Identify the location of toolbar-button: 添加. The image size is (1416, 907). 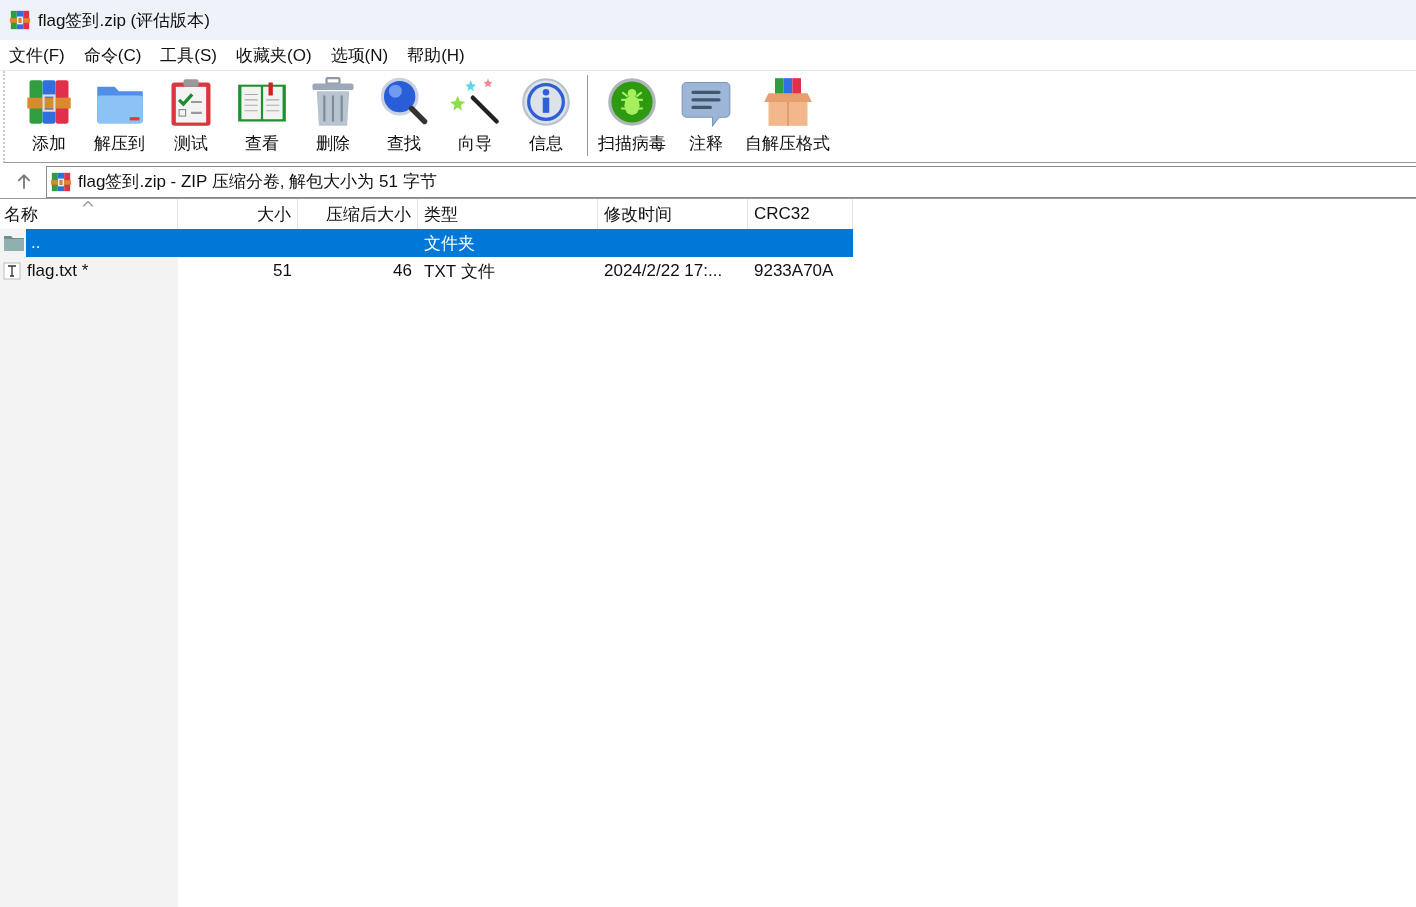
(48, 116).